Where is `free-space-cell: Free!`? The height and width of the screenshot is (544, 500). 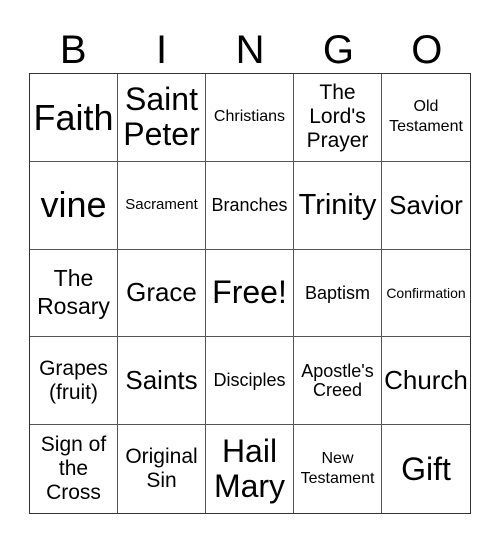 free-space-cell: Free! is located at coordinates (250, 293).